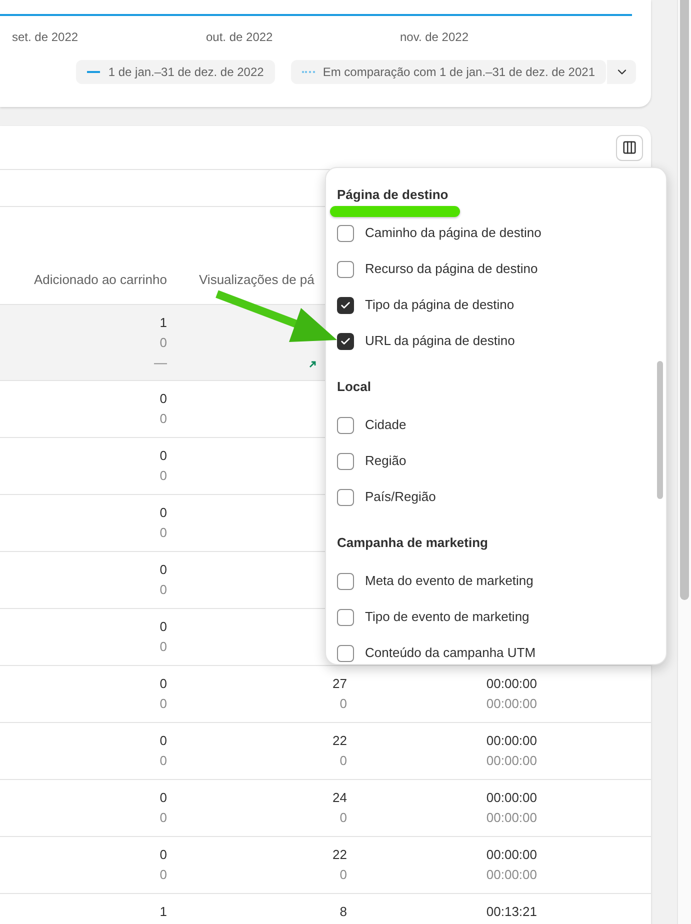  I want to click on axis-label: nov. de 2022, so click(435, 37).